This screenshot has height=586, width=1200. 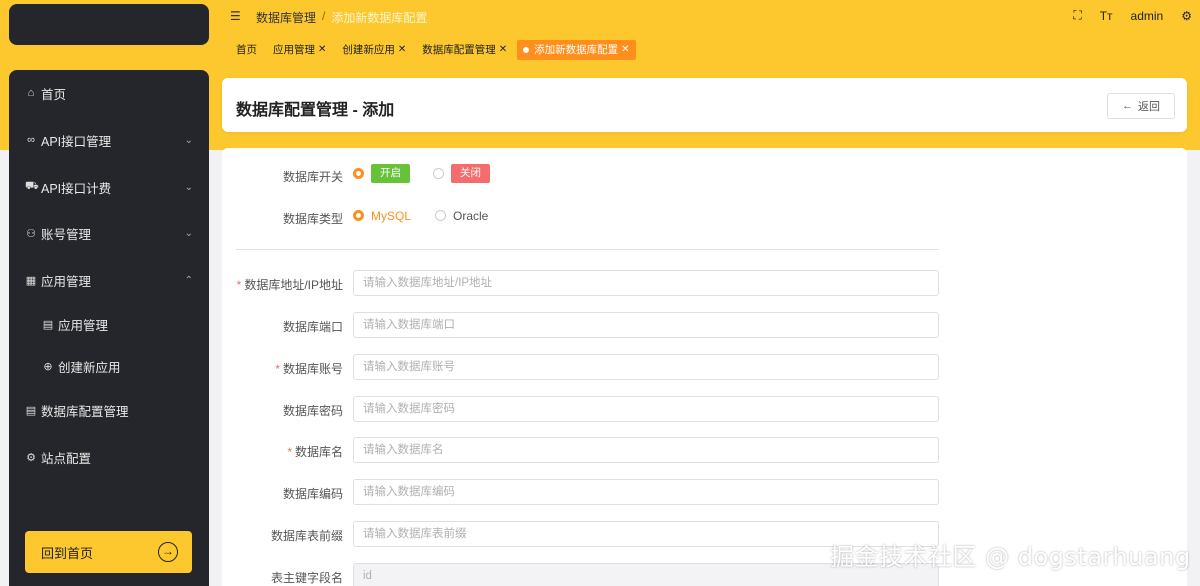 I want to click on tag-label: 数据库配置管理, so click(x=459, y=50).